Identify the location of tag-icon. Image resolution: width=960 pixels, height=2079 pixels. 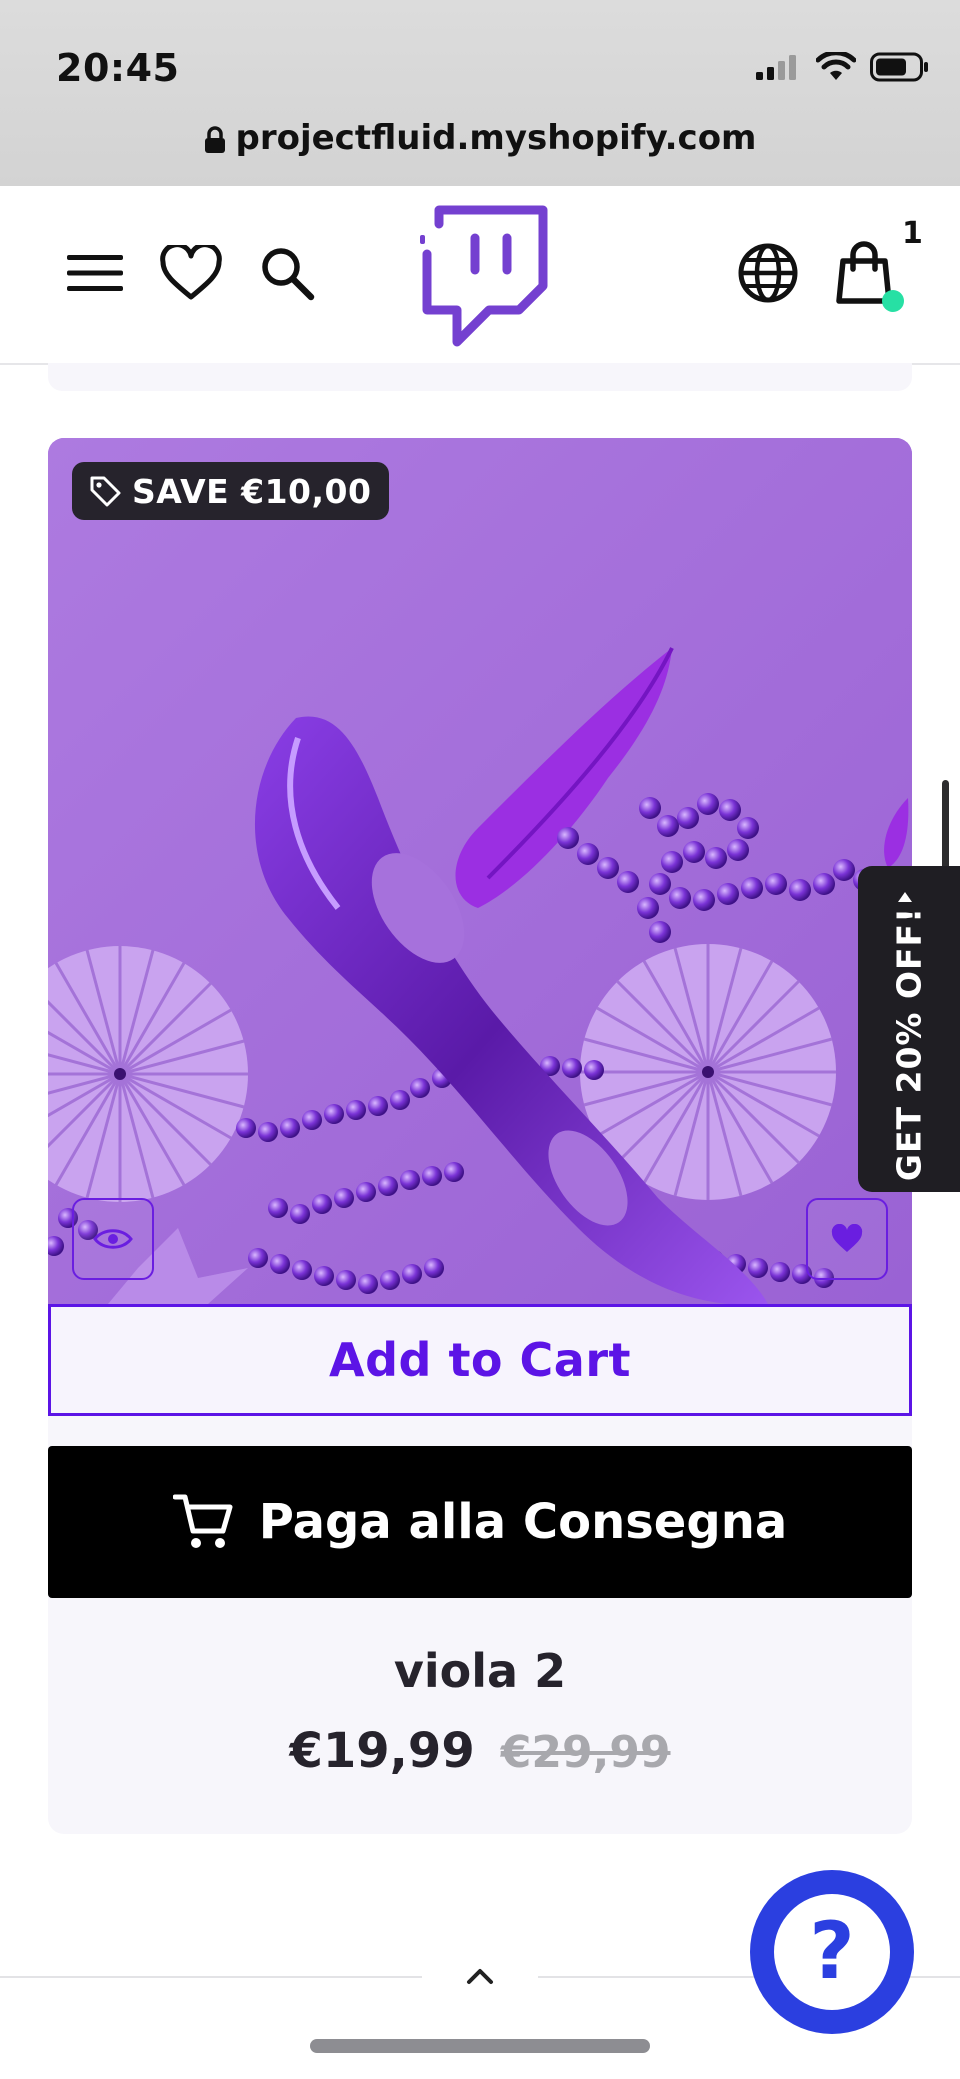
(105, 491).